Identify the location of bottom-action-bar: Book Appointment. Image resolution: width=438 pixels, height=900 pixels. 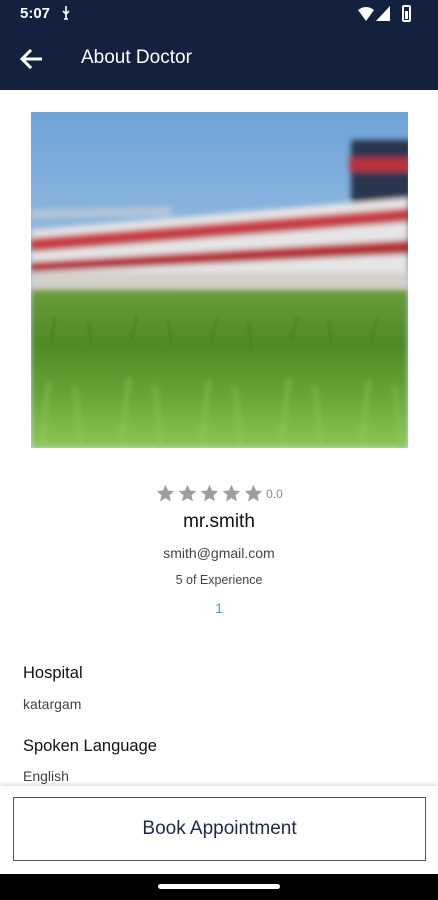
(219, 830).